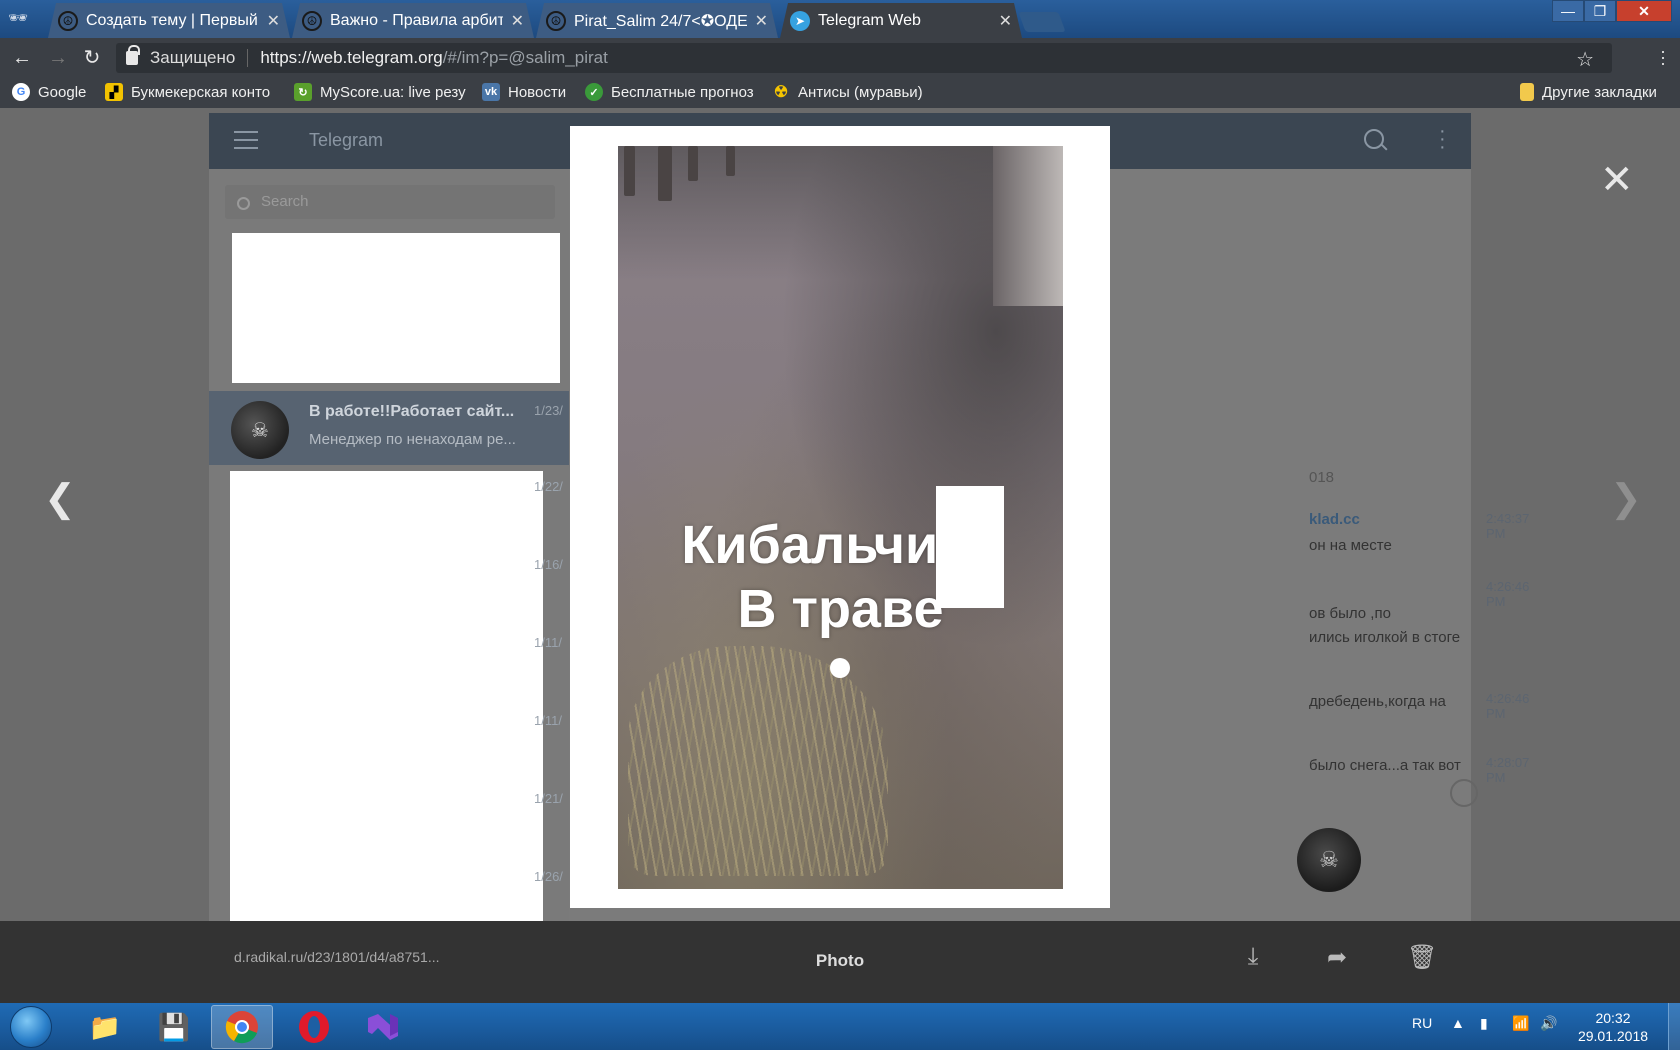  Describe the element at coordinates (1042, 22) in the screenshot. I see `new-tab-button` at that location.